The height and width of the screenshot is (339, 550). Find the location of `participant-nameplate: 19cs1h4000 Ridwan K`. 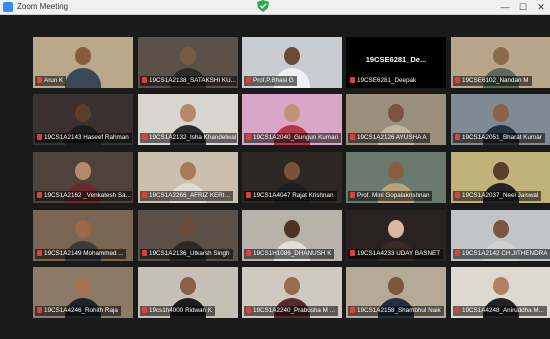

participant-nameplate: 19cs1h4000 Ridwan K is located at coordinates (178, 311).